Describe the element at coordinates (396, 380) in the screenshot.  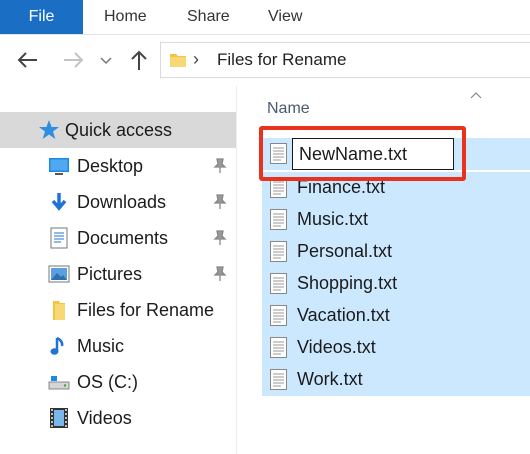
I see `file-row: Work.txt` at that location.